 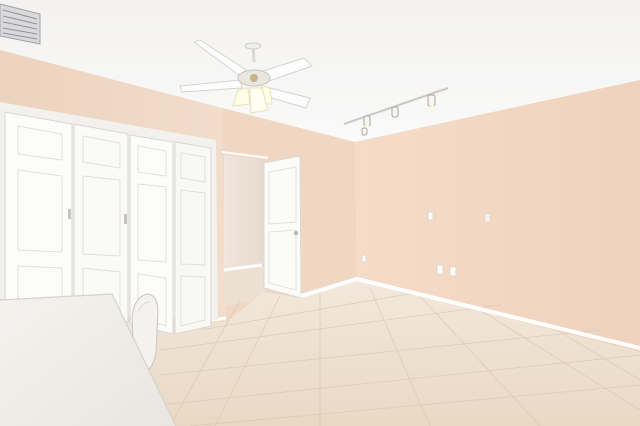 I want to click on interior-door, so click(x=282, y=227).